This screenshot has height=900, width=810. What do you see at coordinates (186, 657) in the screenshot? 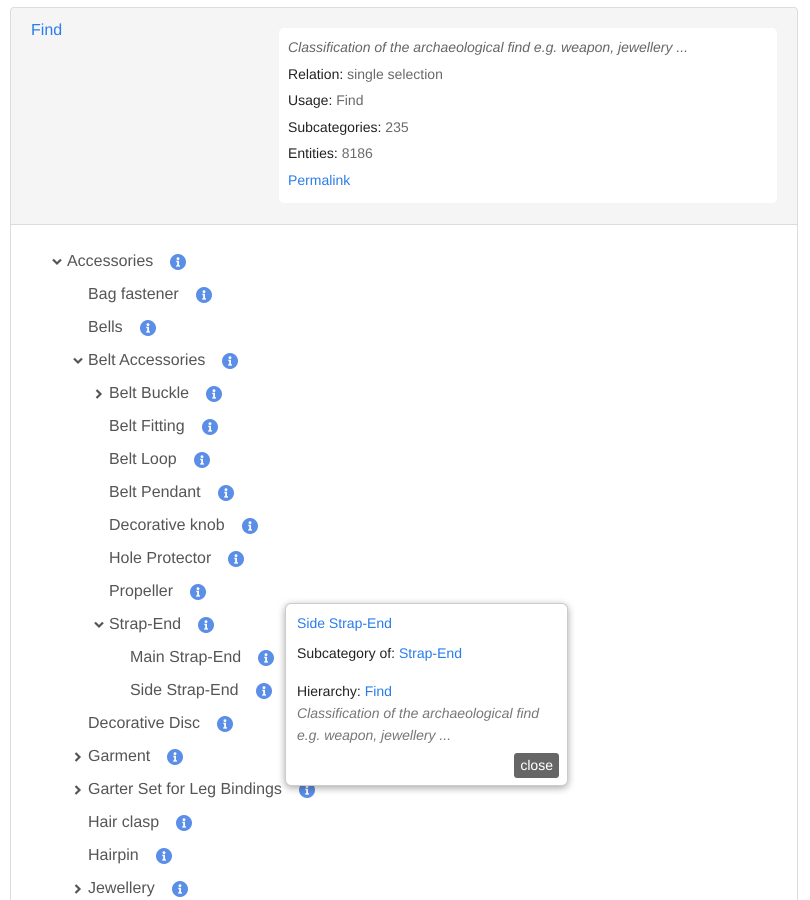
I see `tree-item: Main Strap-End` at bounding box center [186, 657].